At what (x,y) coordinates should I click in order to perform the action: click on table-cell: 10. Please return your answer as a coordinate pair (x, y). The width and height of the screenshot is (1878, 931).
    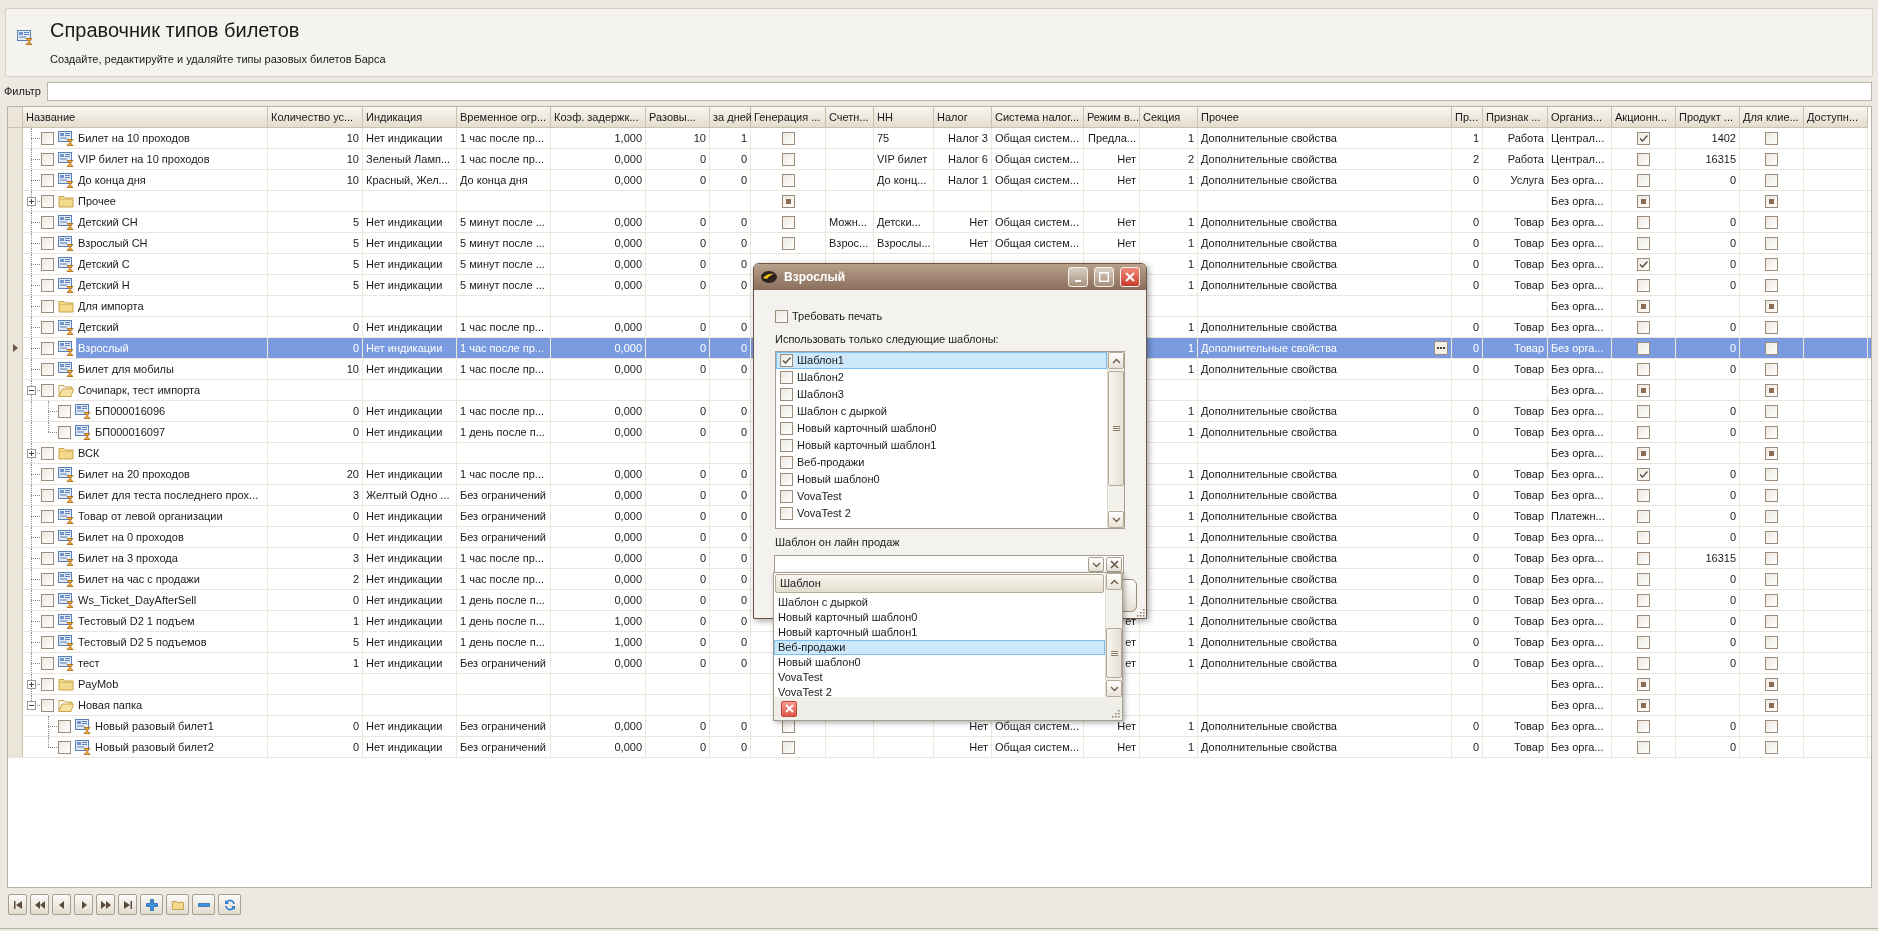
    Looking at the image, I should click on (315, 369).